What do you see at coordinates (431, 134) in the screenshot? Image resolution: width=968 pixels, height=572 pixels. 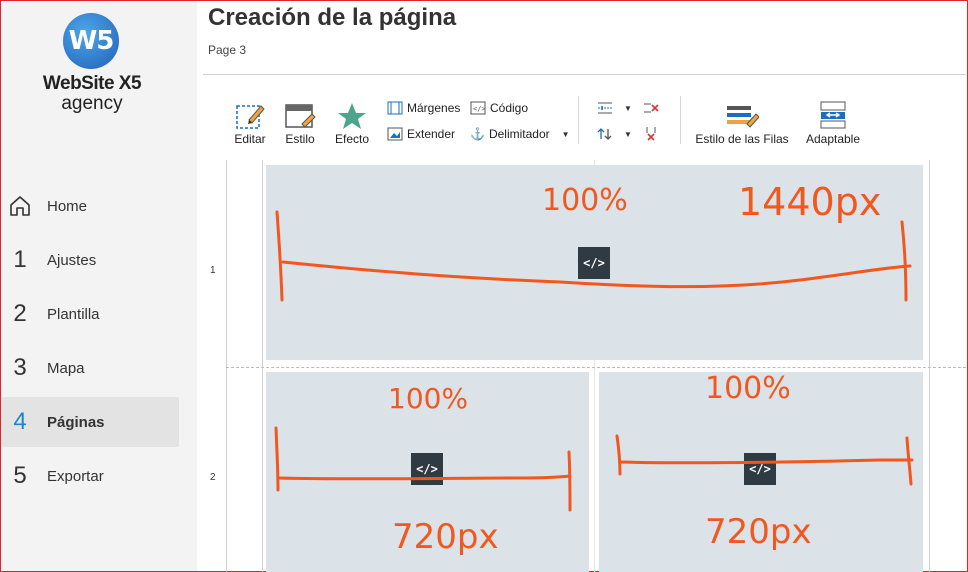 I see `extend-label: Extender` at bounding box center [431, 134].